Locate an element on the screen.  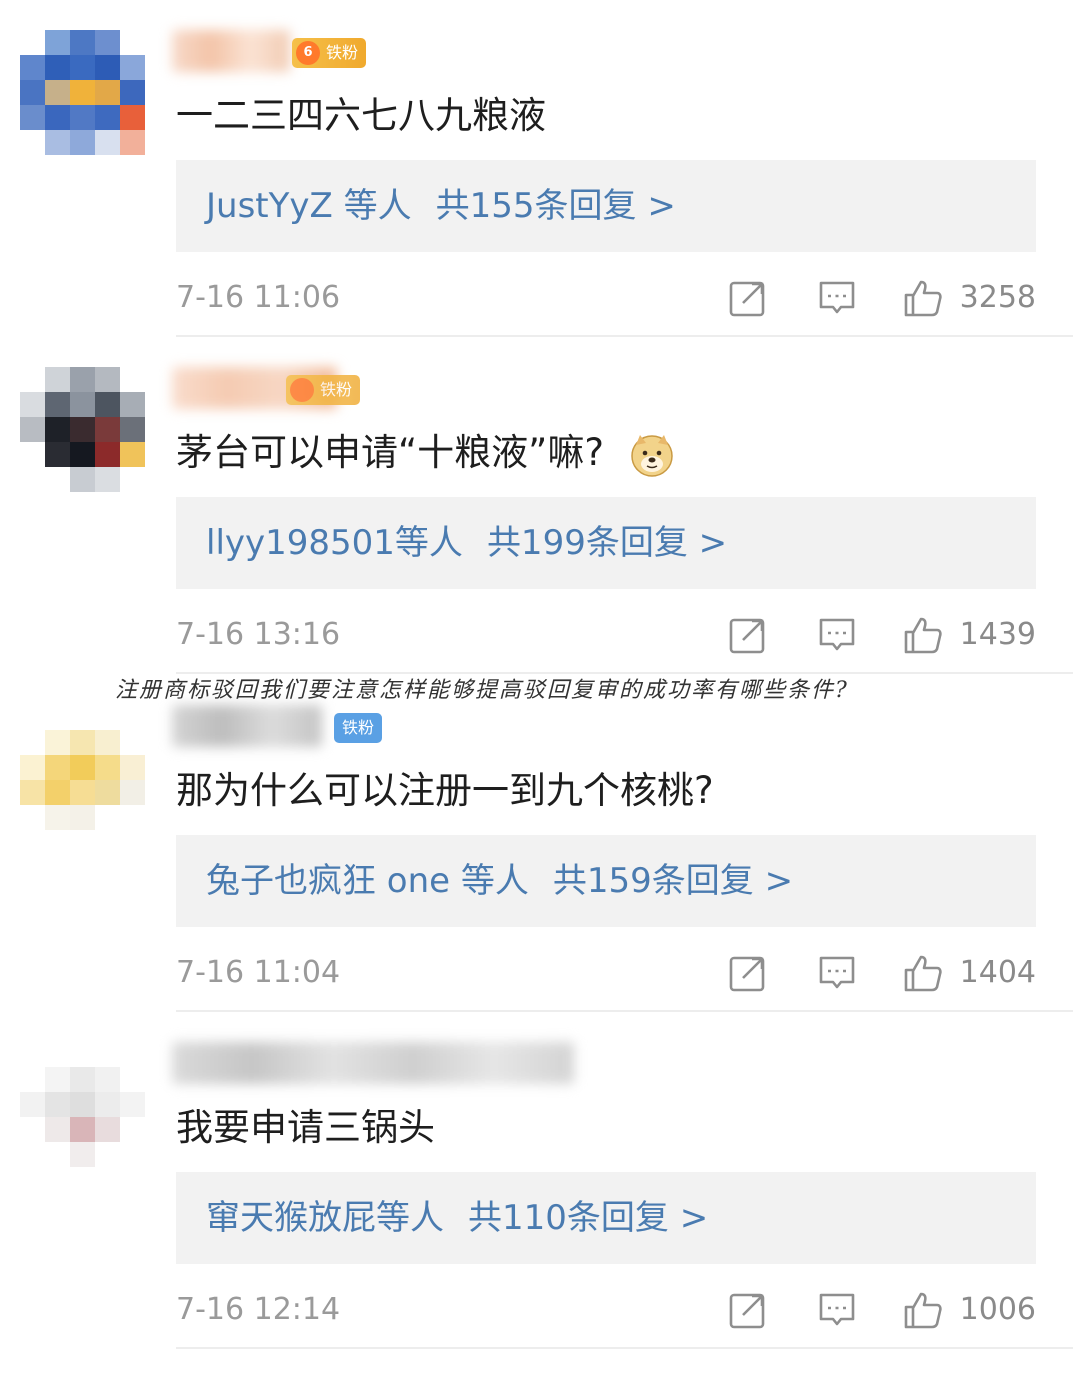
comment-text-content: 茅台可以申请“十粮液”嘛? is located at coordinates (390, 452).